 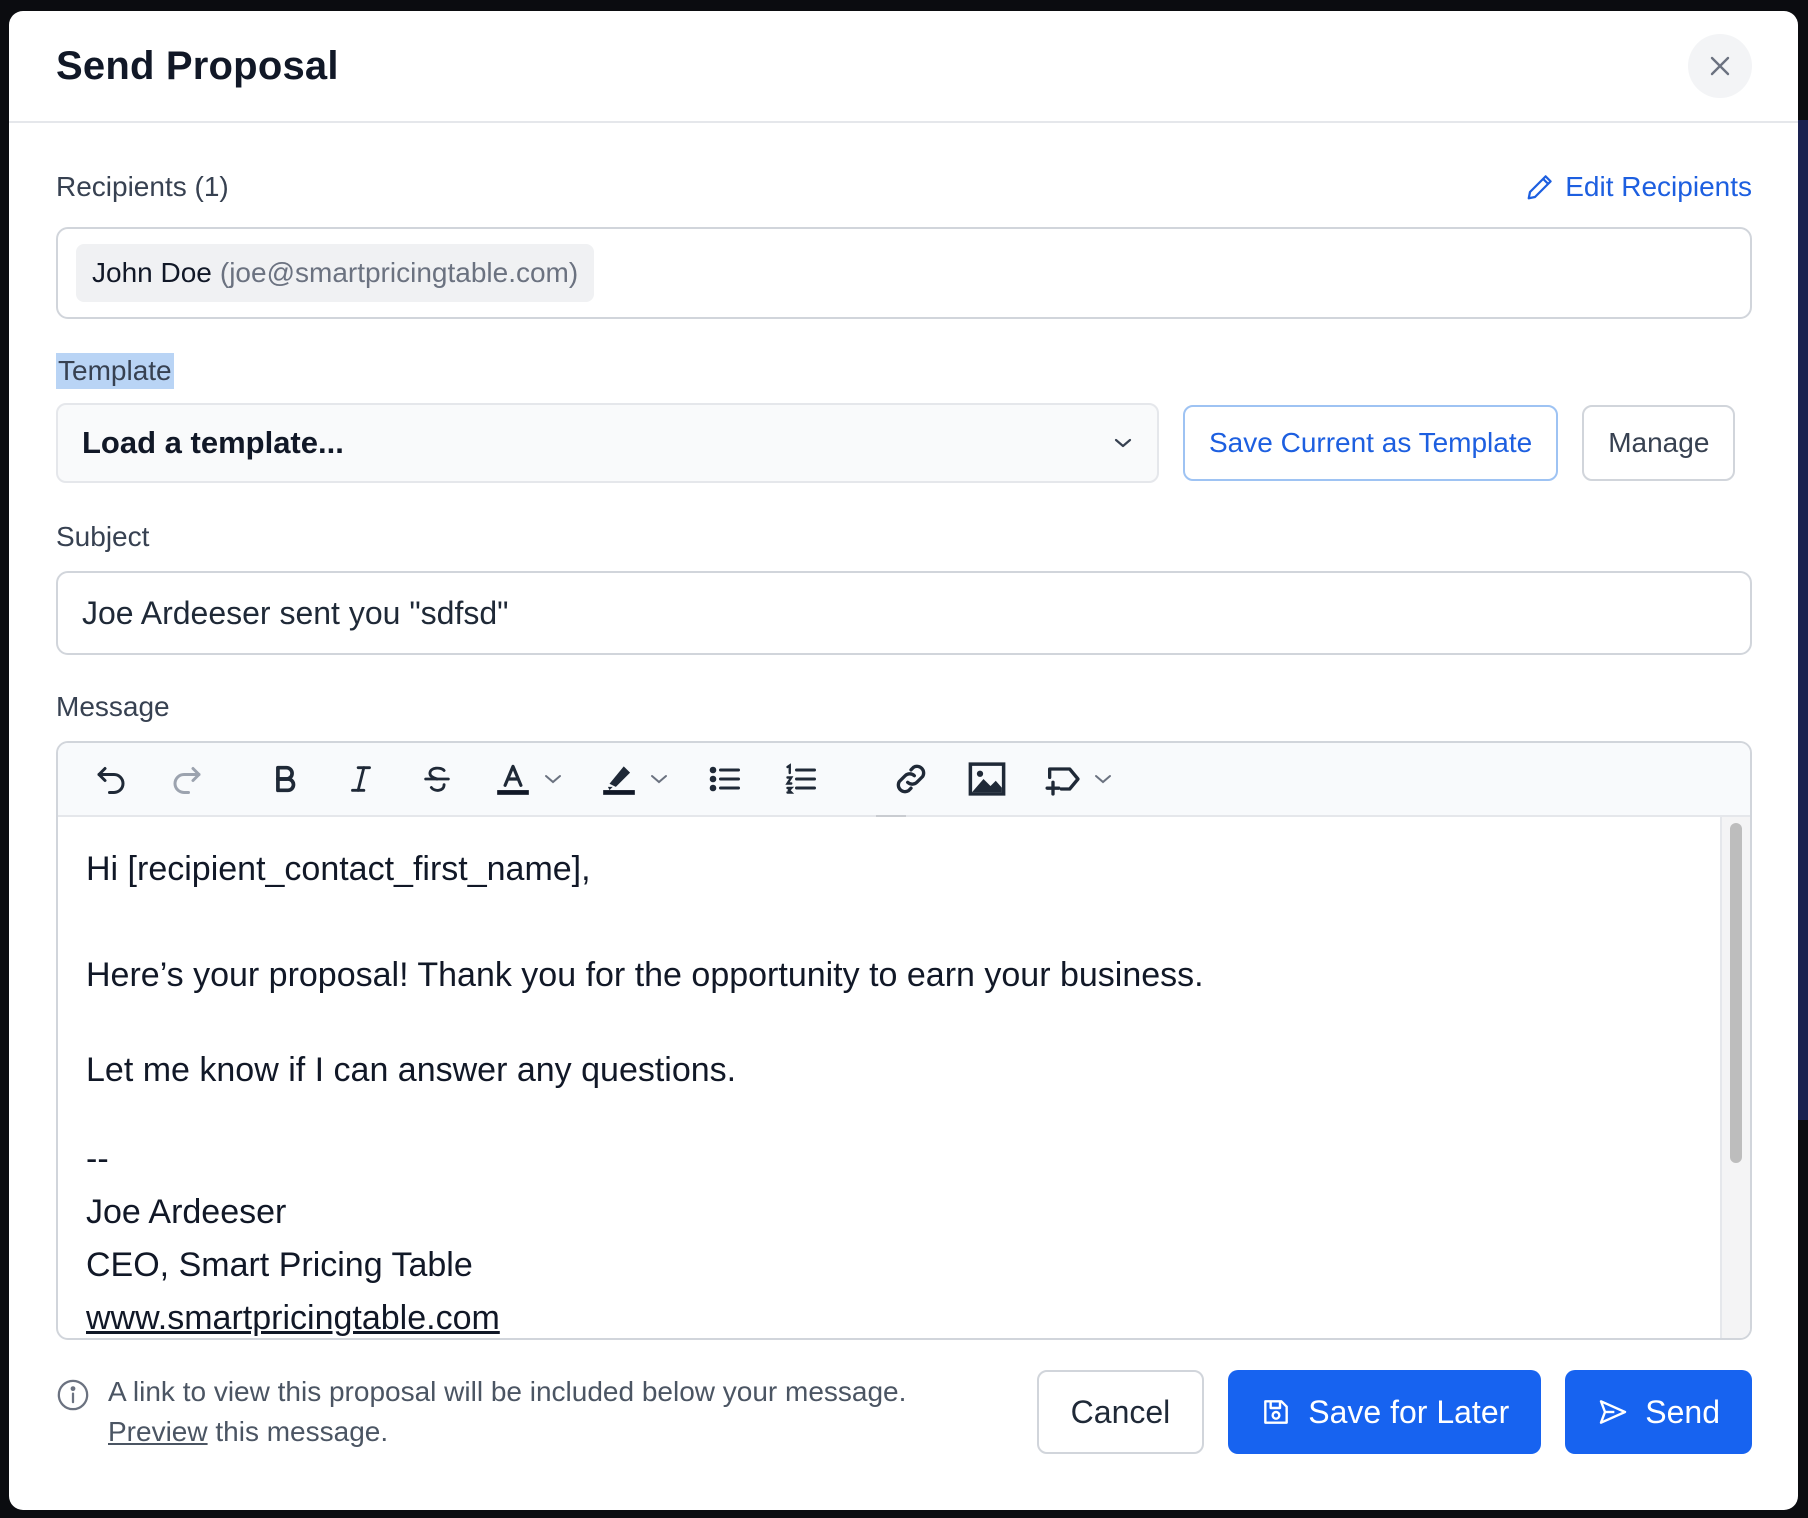 What do you see at coordinates (1613, 1412) in the screenshot?
I see `send-icon` at bounding box center [1613, 1412].